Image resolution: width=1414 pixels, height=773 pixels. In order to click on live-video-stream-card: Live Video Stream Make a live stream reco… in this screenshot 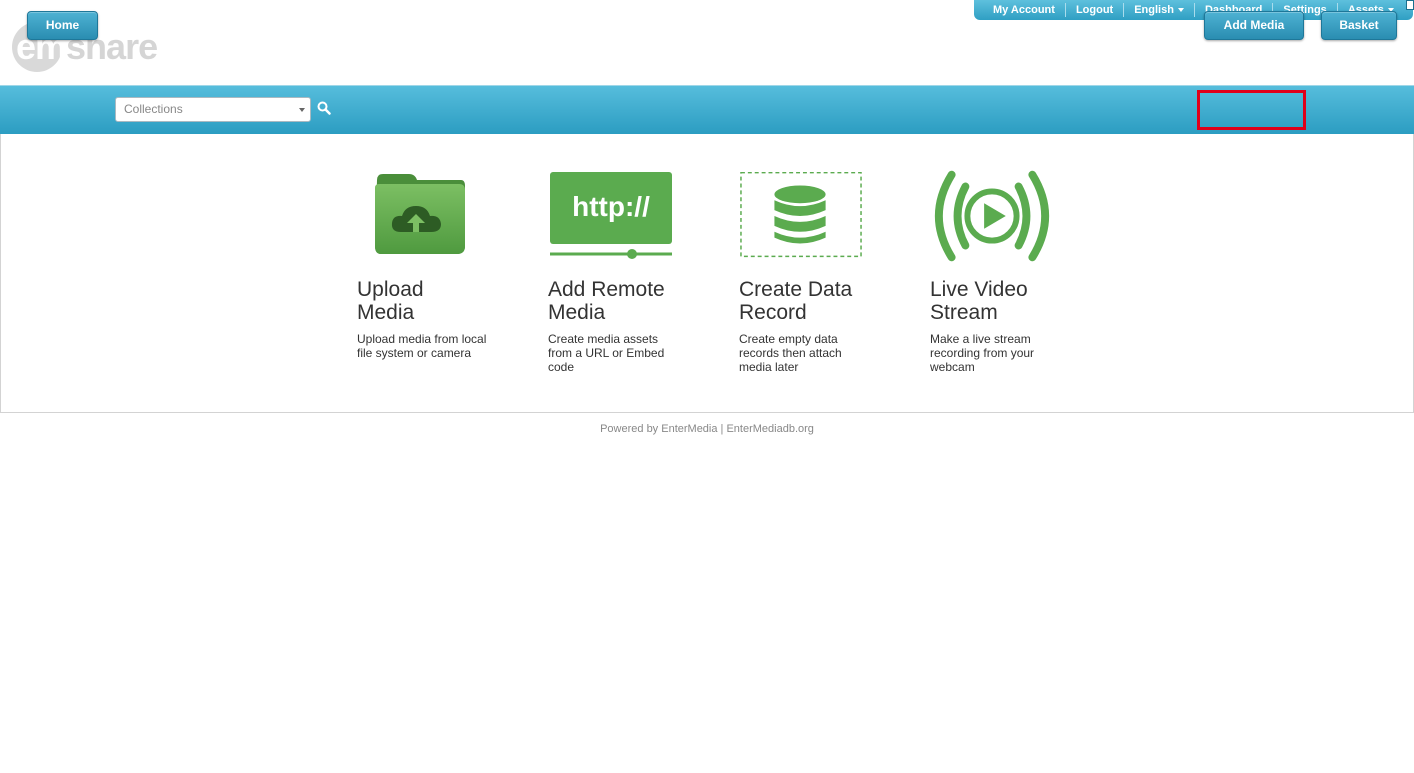, I will do `click(1000, 272)`.